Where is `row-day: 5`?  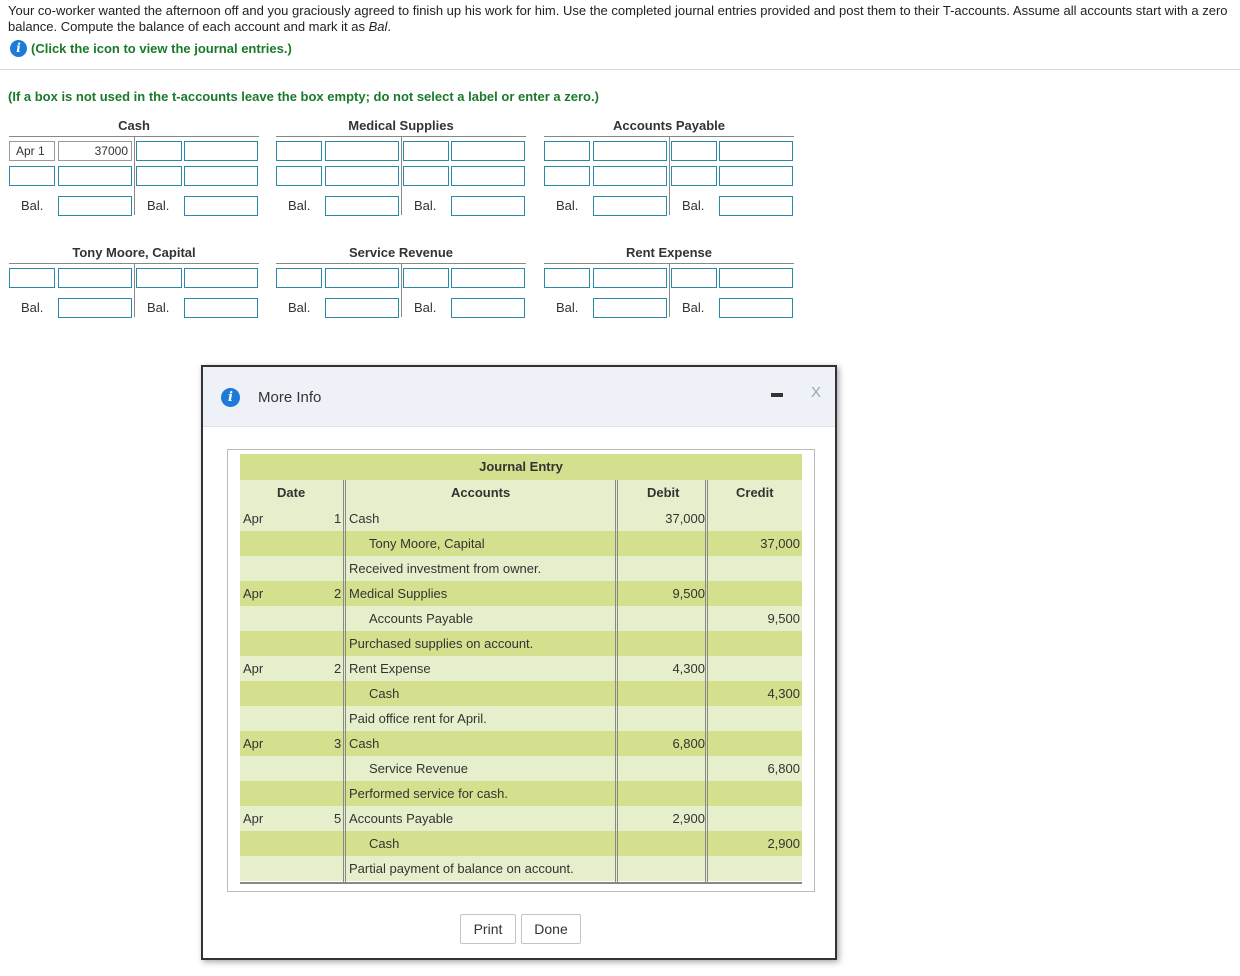 row-day: 5 is located at coordinates (338, 818).